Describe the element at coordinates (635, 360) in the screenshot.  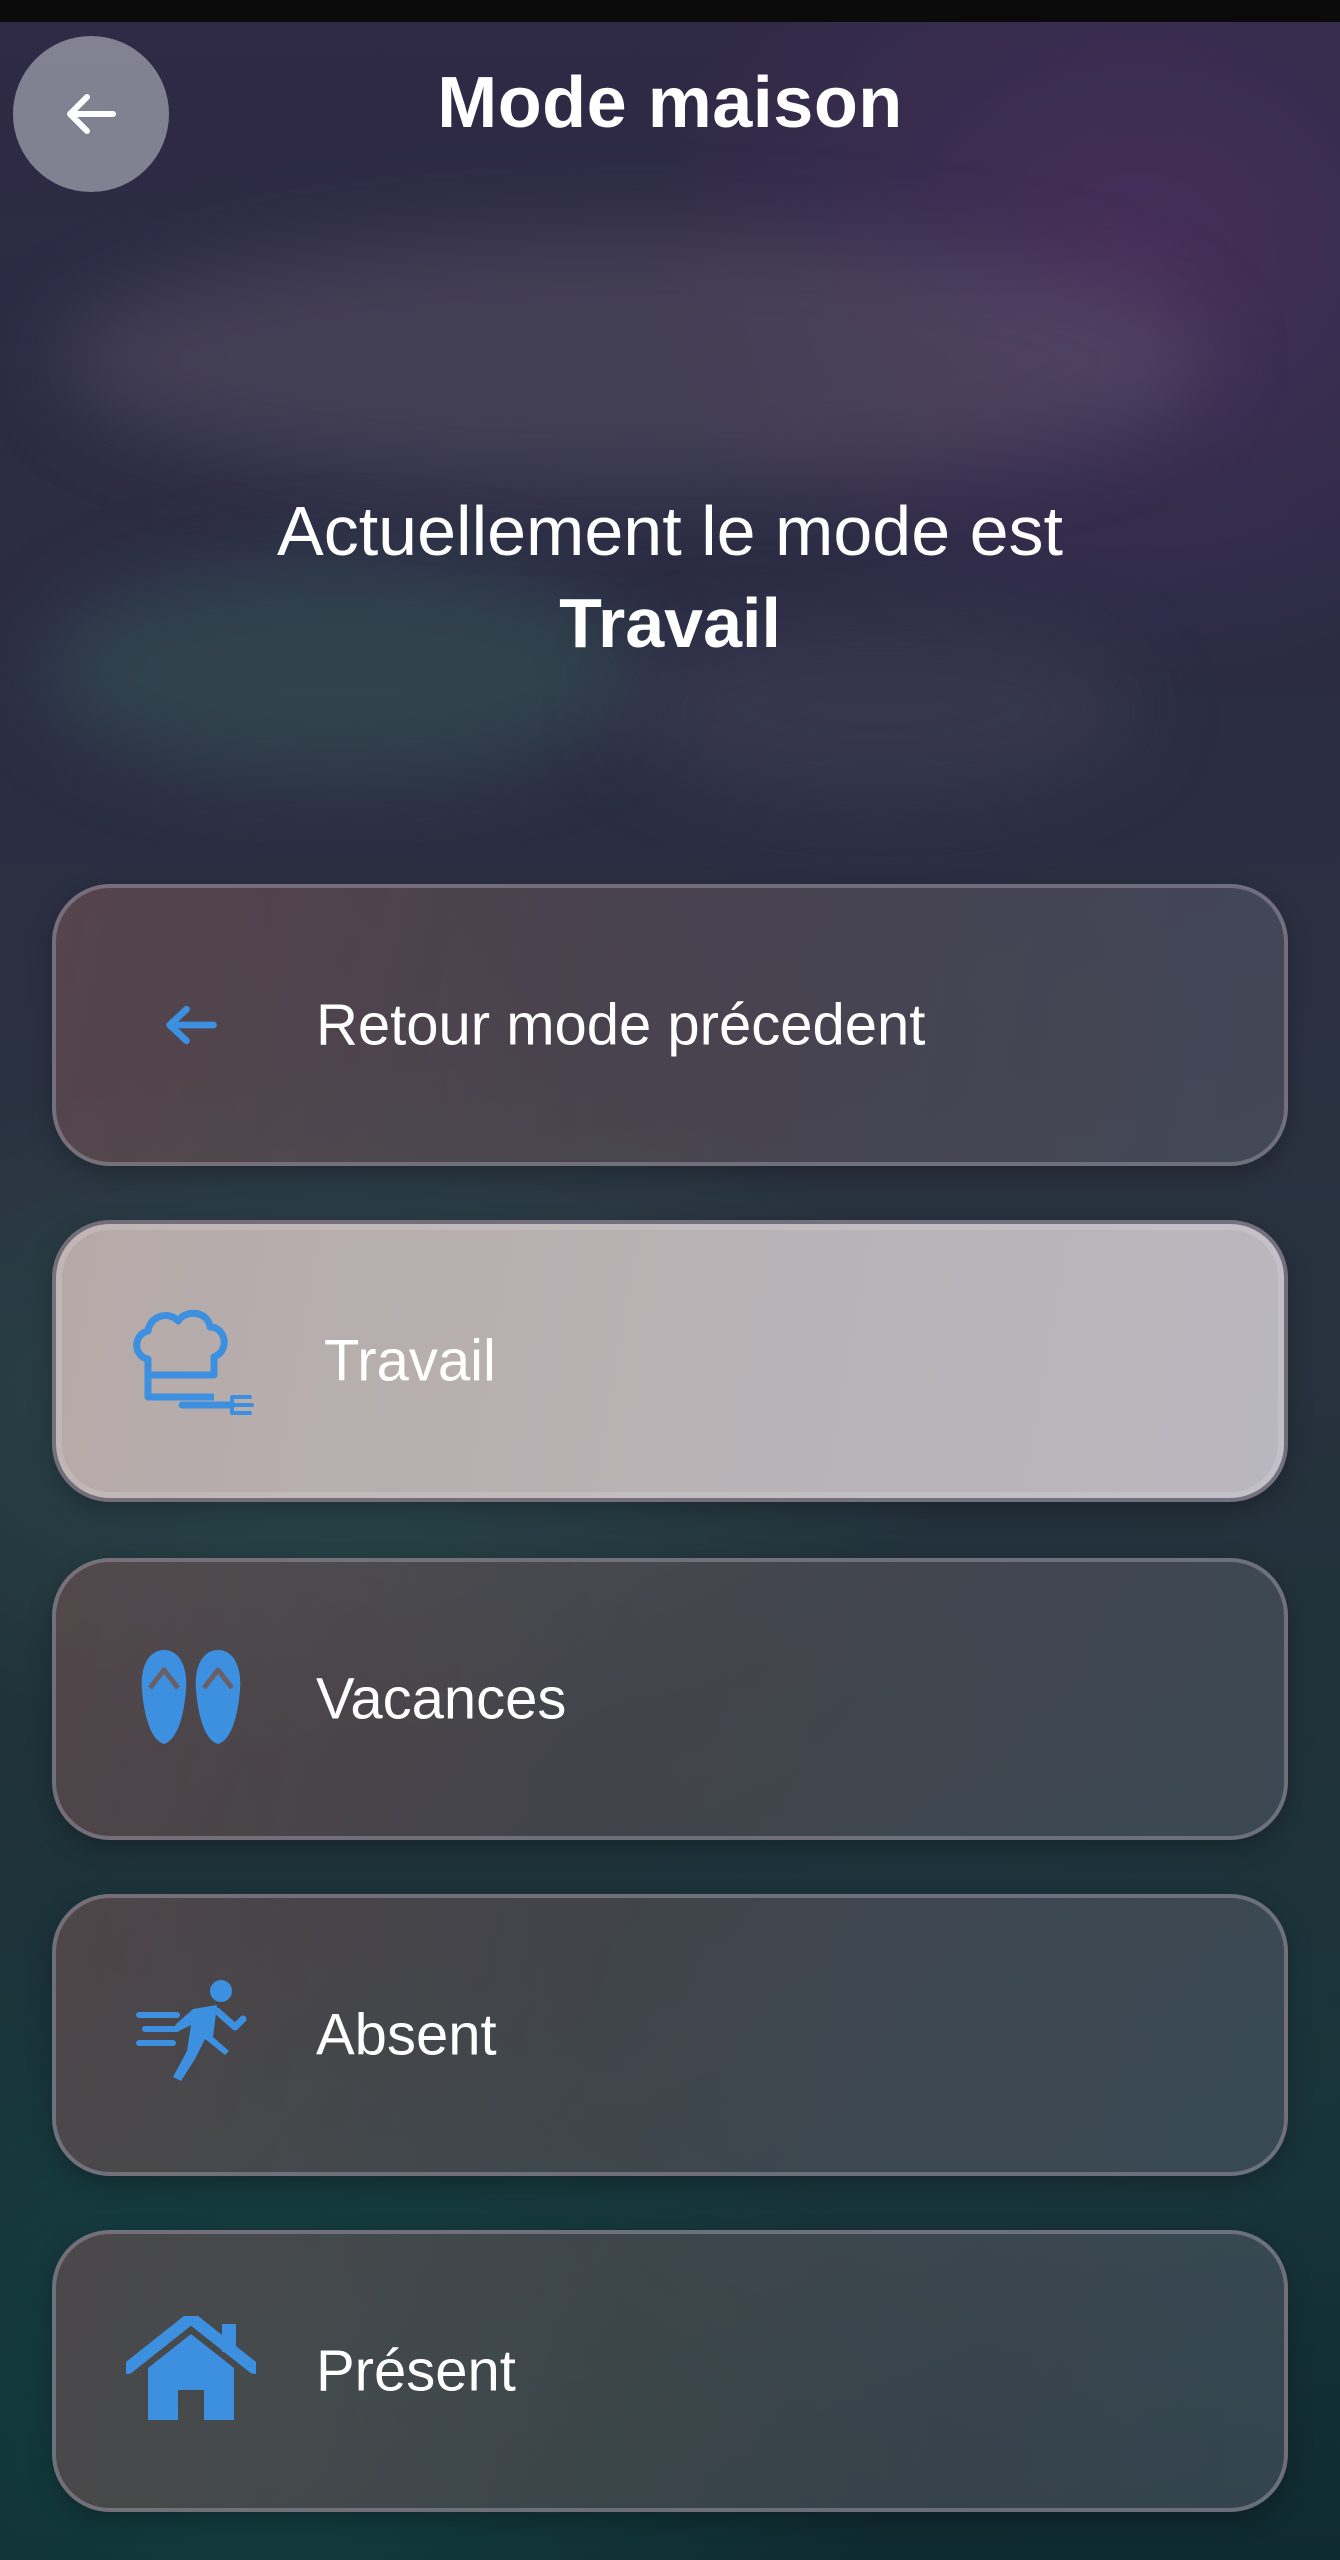
I see `background-haze` at that location.